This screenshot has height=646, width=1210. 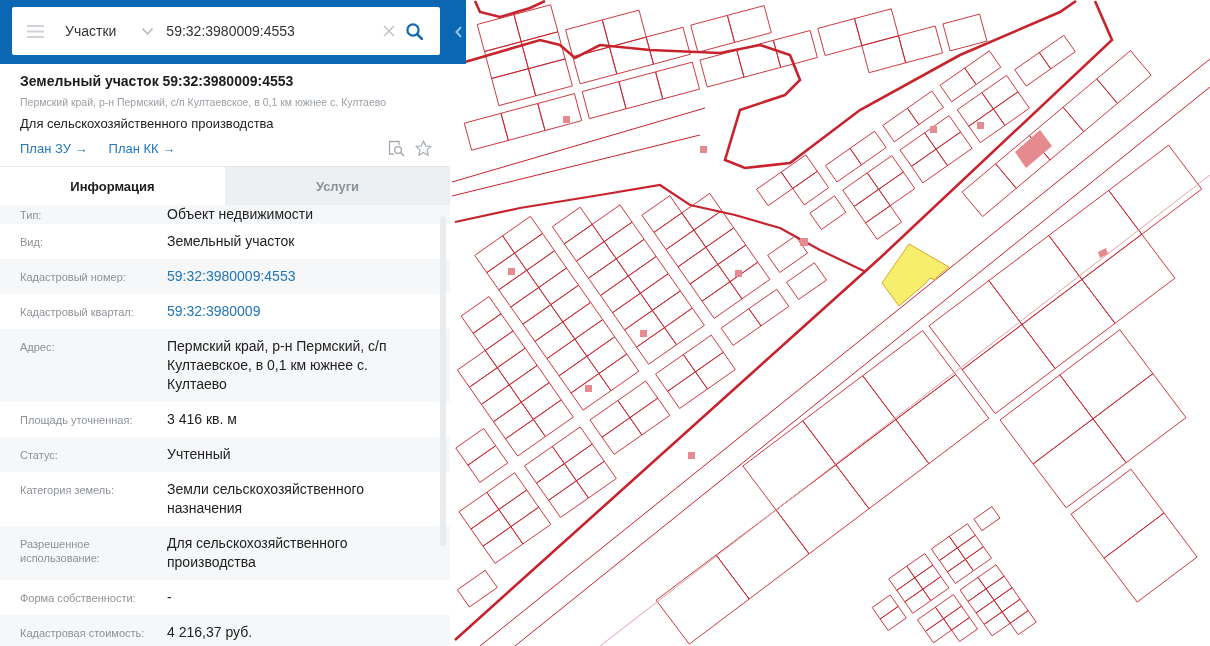 I want to click on parcel-purpose: Для сельскохозяйственного производства, so click(x=147, y=124).